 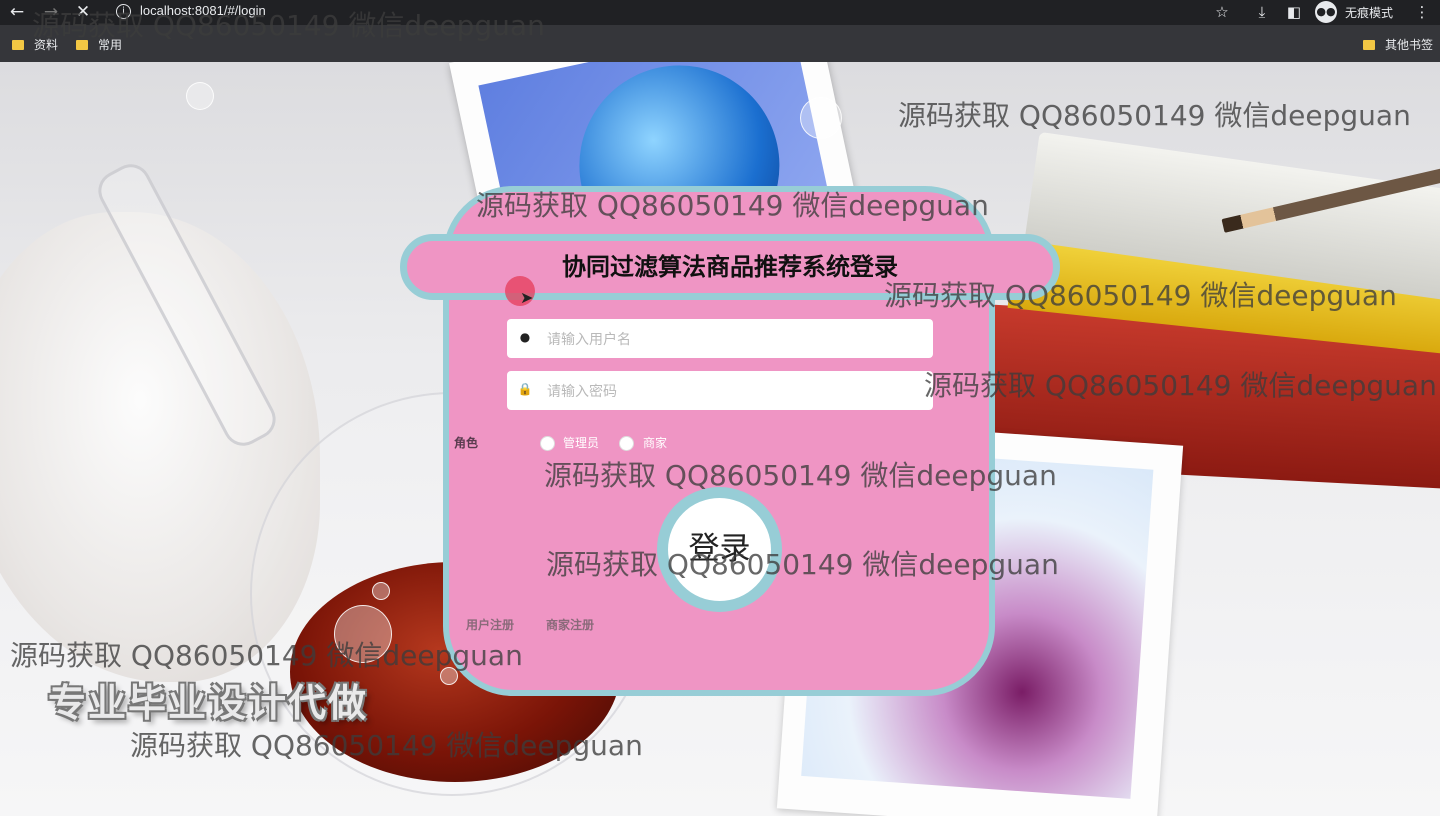 What do you see at coordinates (35, 44) in the screenshot?
I see `bookmark-folder-1: 资料` at bounding box center [35, 44].